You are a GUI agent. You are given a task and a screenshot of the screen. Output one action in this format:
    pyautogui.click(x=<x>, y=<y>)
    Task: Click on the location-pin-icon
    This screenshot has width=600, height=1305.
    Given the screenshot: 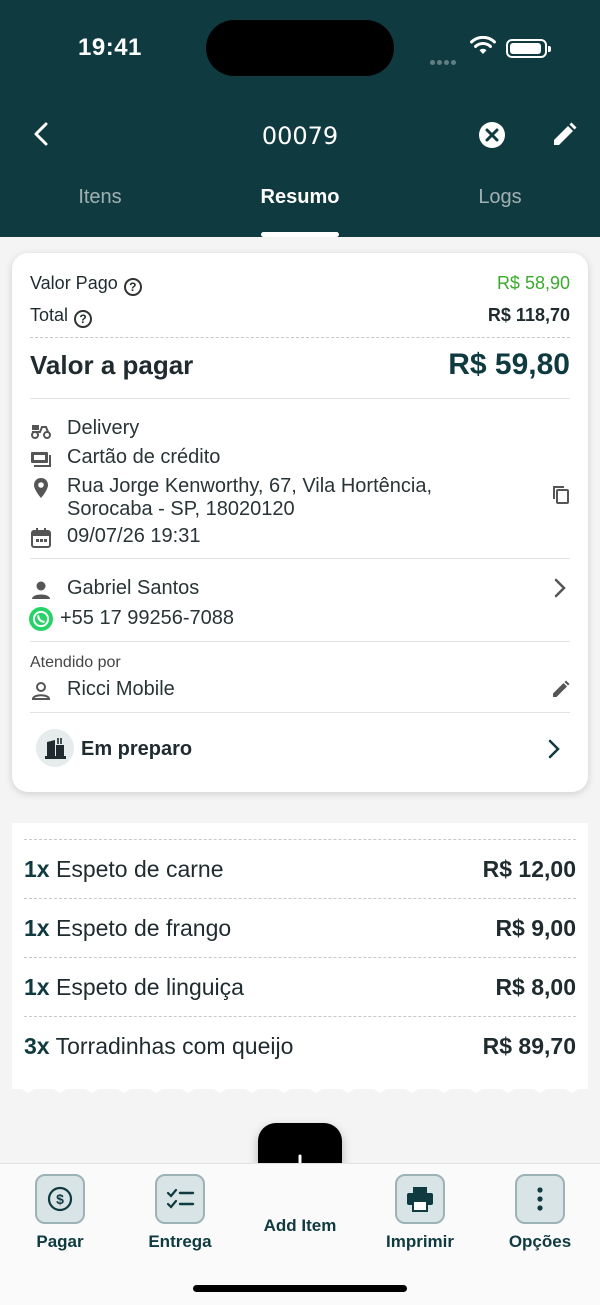 What is the action you would take?
    pyautogui.click(x=41, y=488)
    